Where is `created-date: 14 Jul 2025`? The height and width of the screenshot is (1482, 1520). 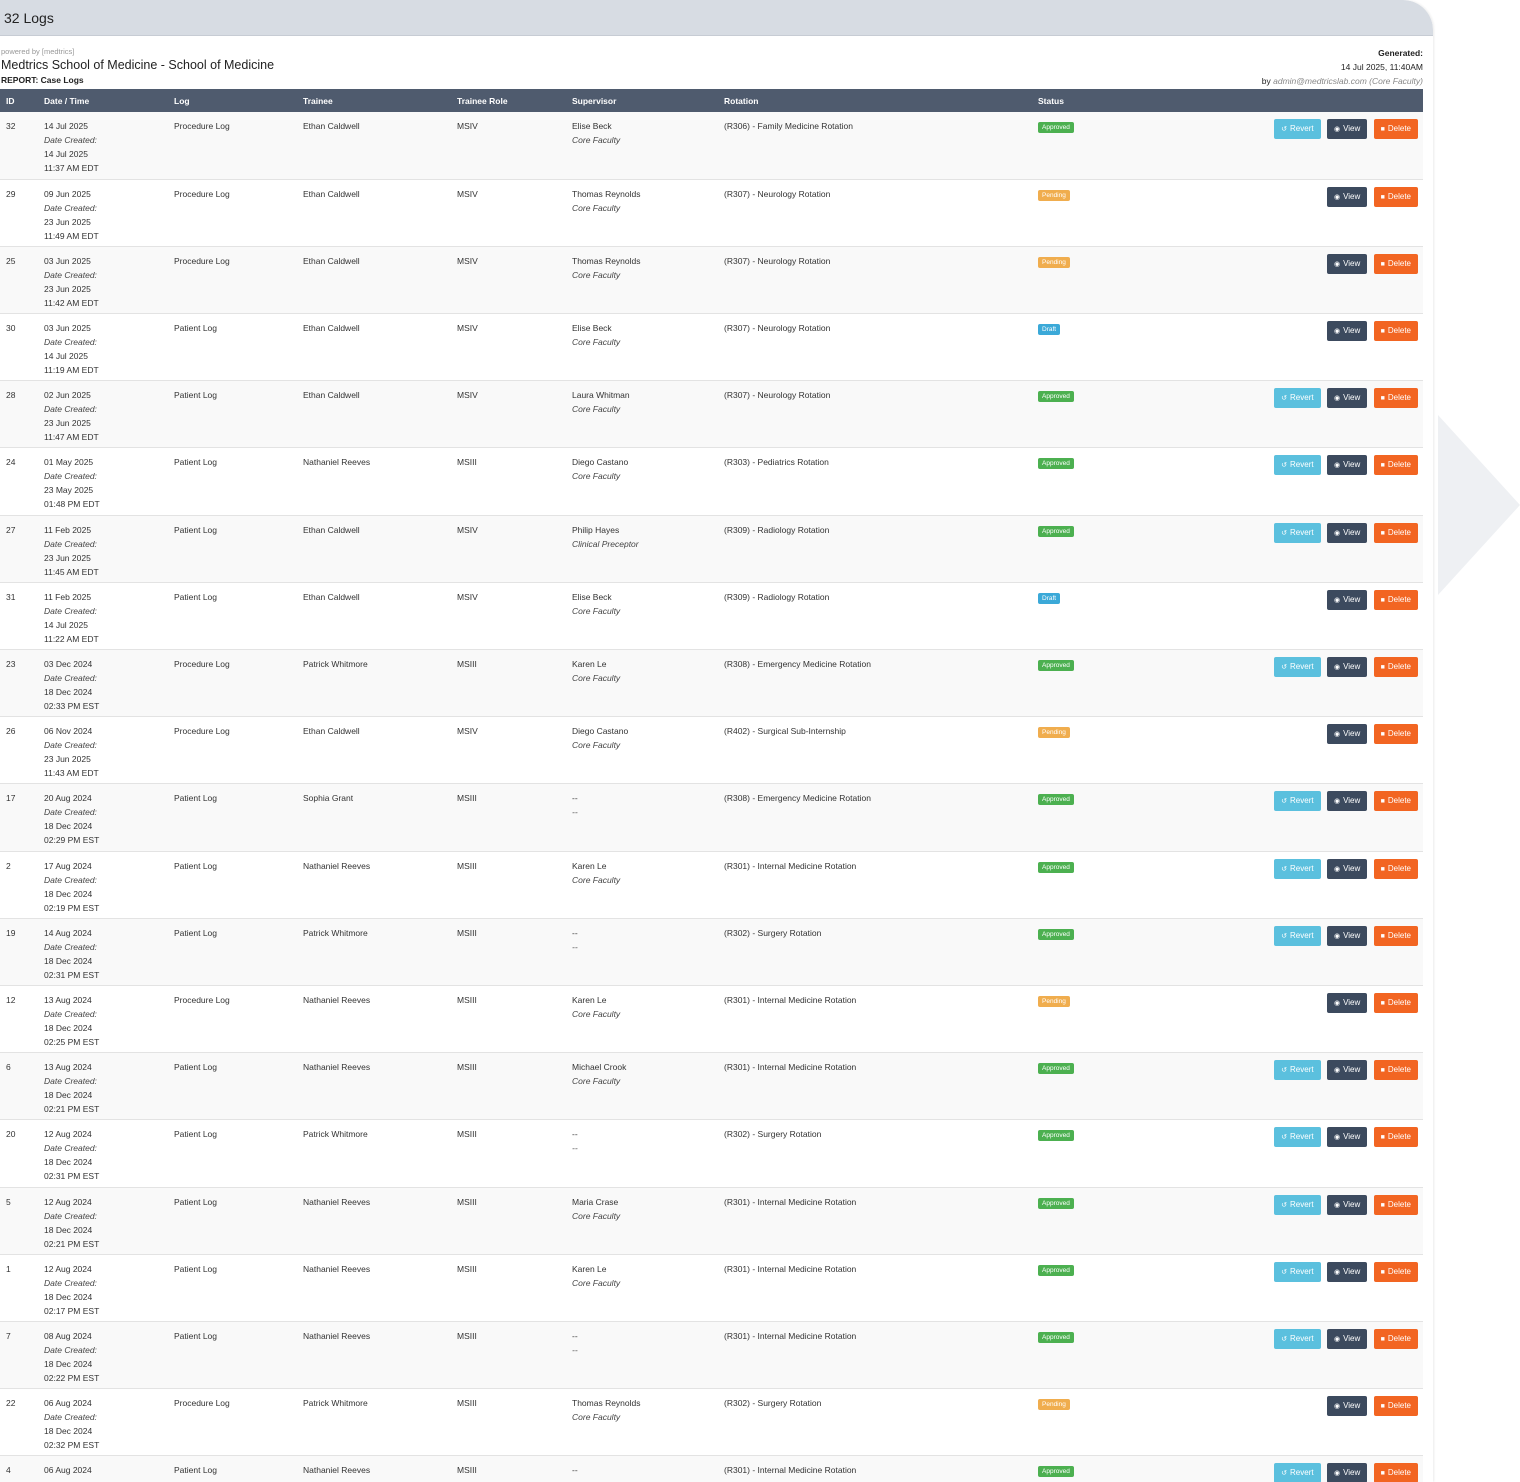 created-date: 14 Jul 2025 is located at coordinates (66, 154).